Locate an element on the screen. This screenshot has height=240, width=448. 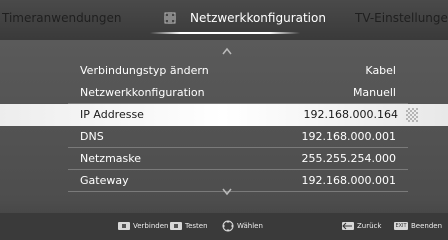
setting-label: Netzwerkkonfiguration is located at coordinates (142, 92).